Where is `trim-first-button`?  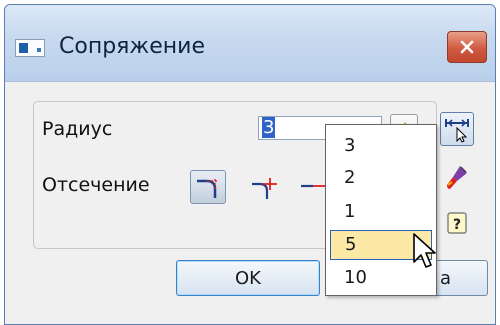 trim-first-button is located at coordinates (265, 187).